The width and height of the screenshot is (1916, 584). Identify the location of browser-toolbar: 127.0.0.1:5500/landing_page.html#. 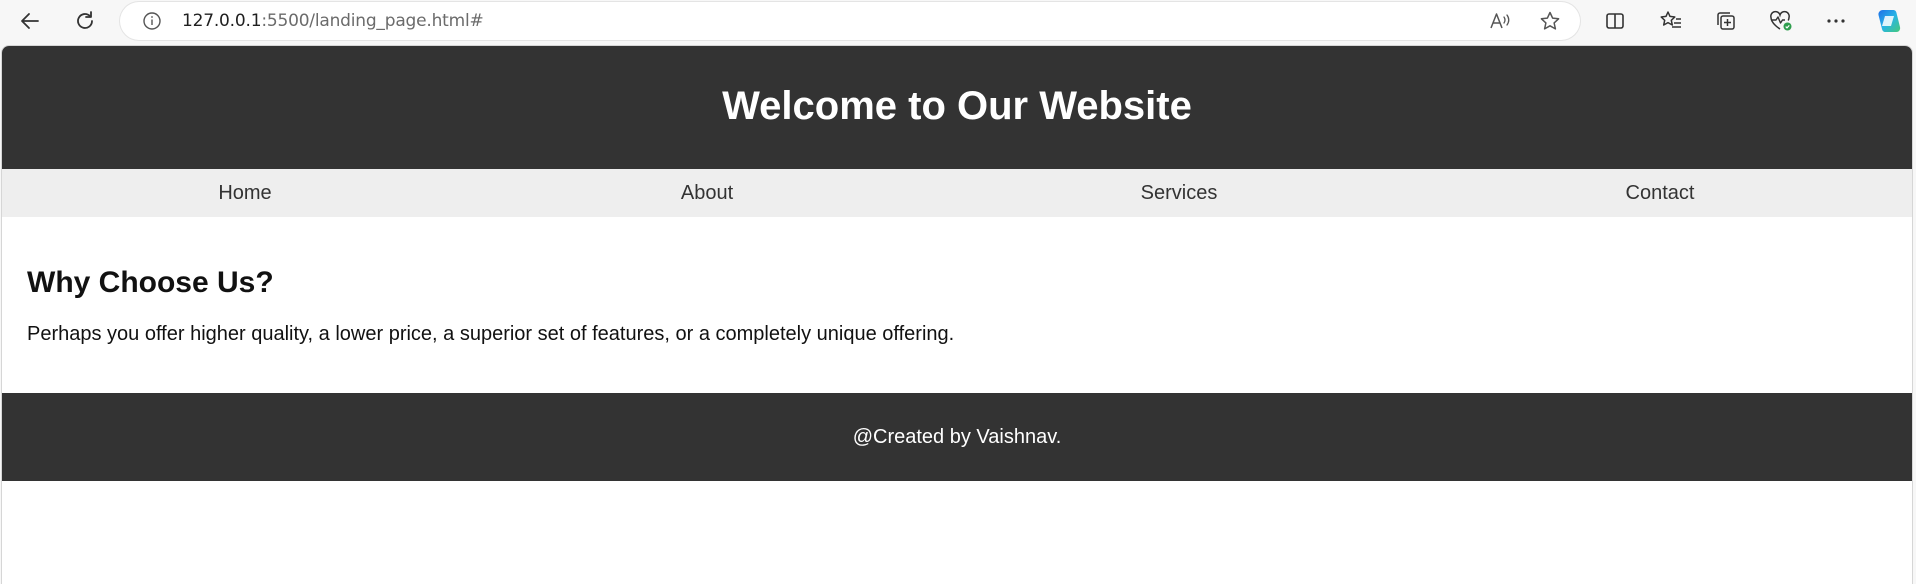
(958, 21).